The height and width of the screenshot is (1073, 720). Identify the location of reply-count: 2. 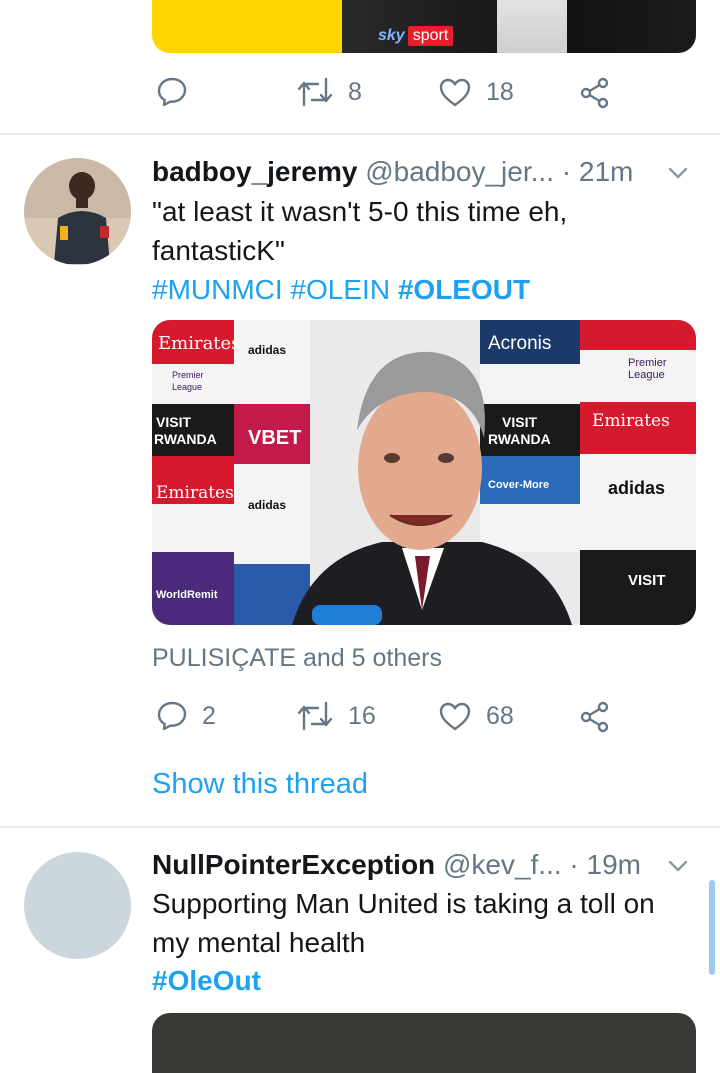
(209, 715).